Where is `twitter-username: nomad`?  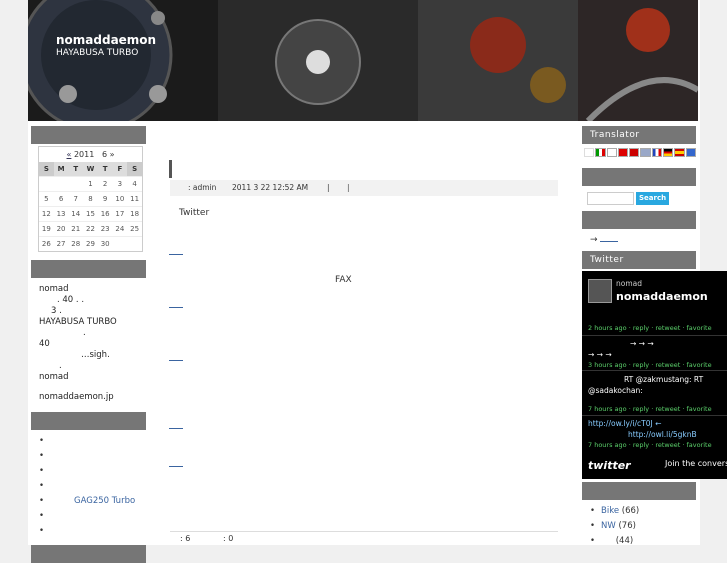 twitter-username: nomad is located at coordinates (629, 283).